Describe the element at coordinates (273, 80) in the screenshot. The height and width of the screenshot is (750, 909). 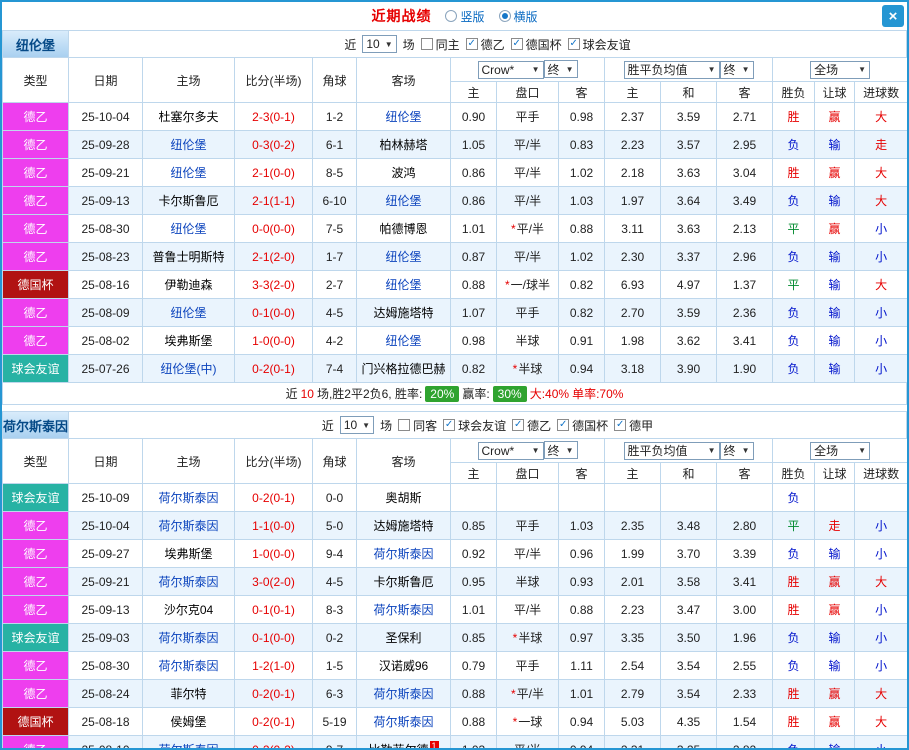
I see `column-header: 比分(半场)` at that location.